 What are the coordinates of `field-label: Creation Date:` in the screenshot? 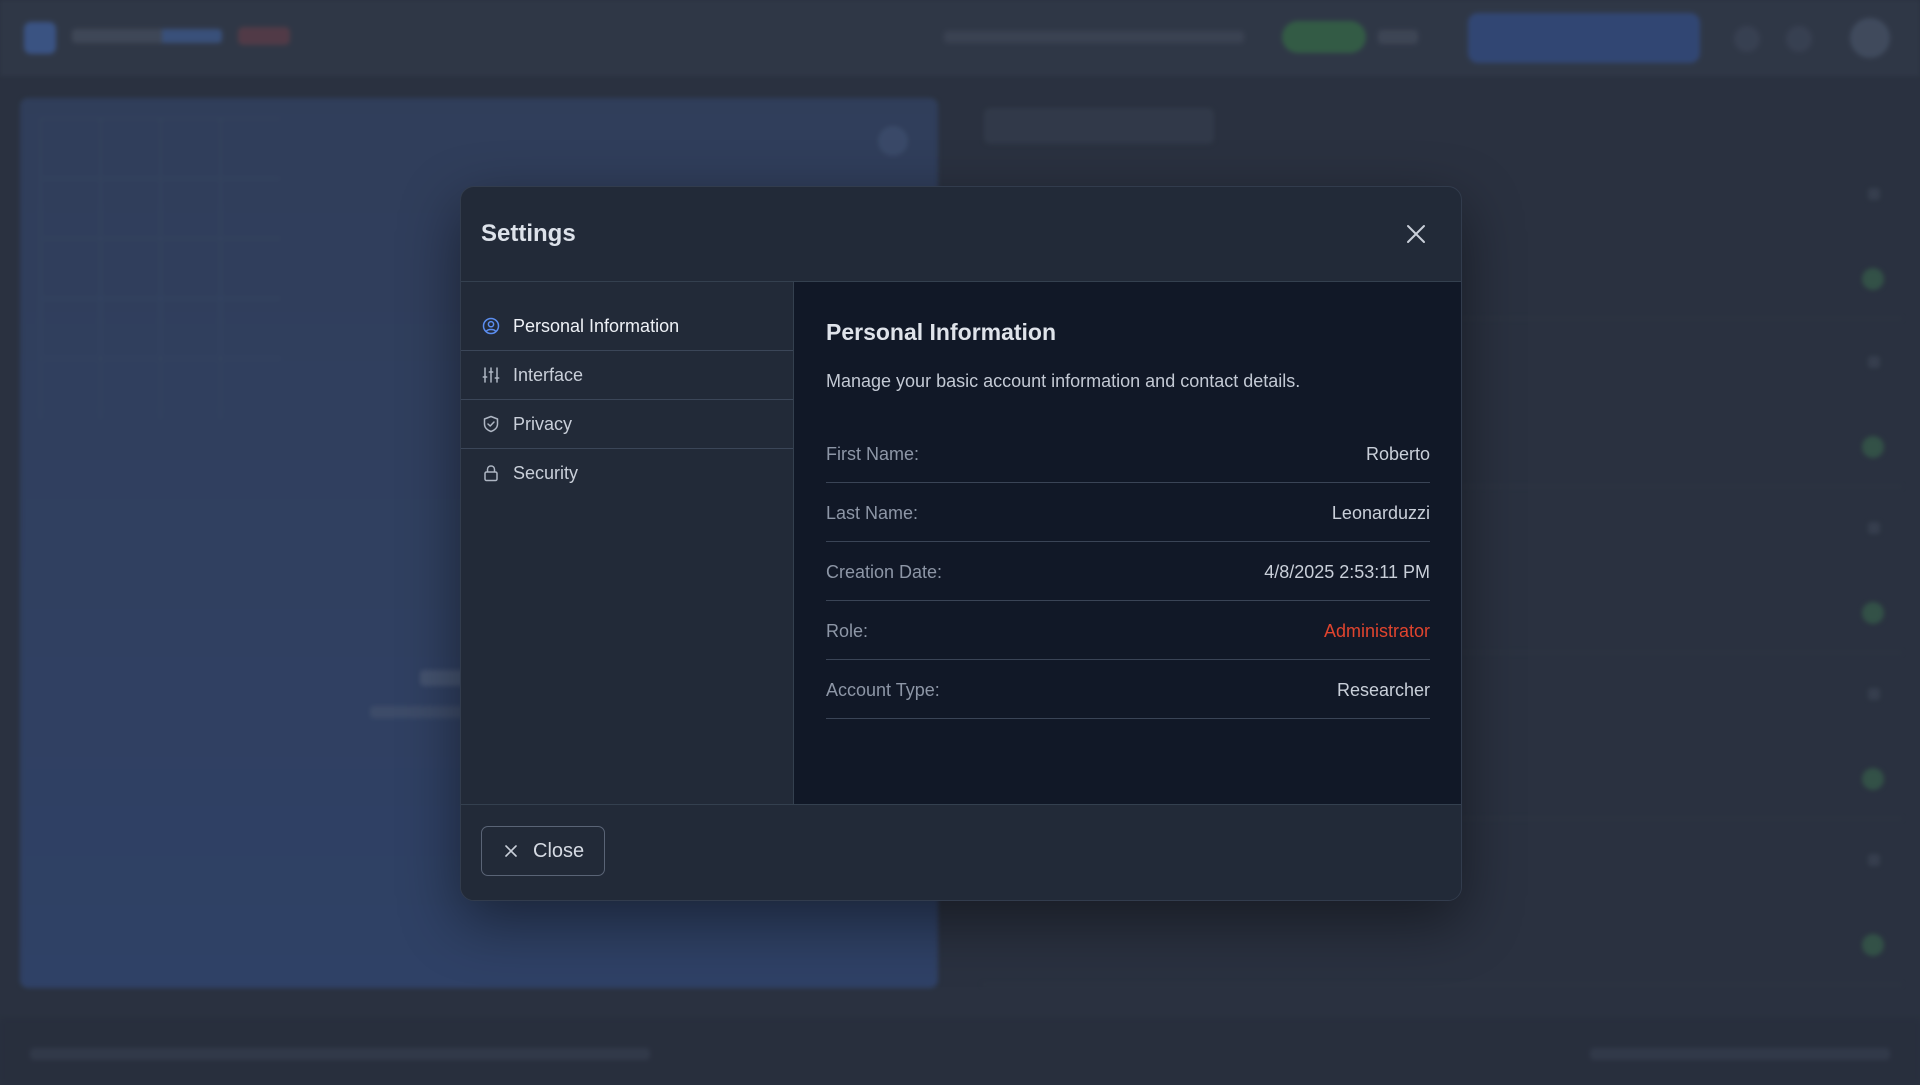 It's located at (884, 572).